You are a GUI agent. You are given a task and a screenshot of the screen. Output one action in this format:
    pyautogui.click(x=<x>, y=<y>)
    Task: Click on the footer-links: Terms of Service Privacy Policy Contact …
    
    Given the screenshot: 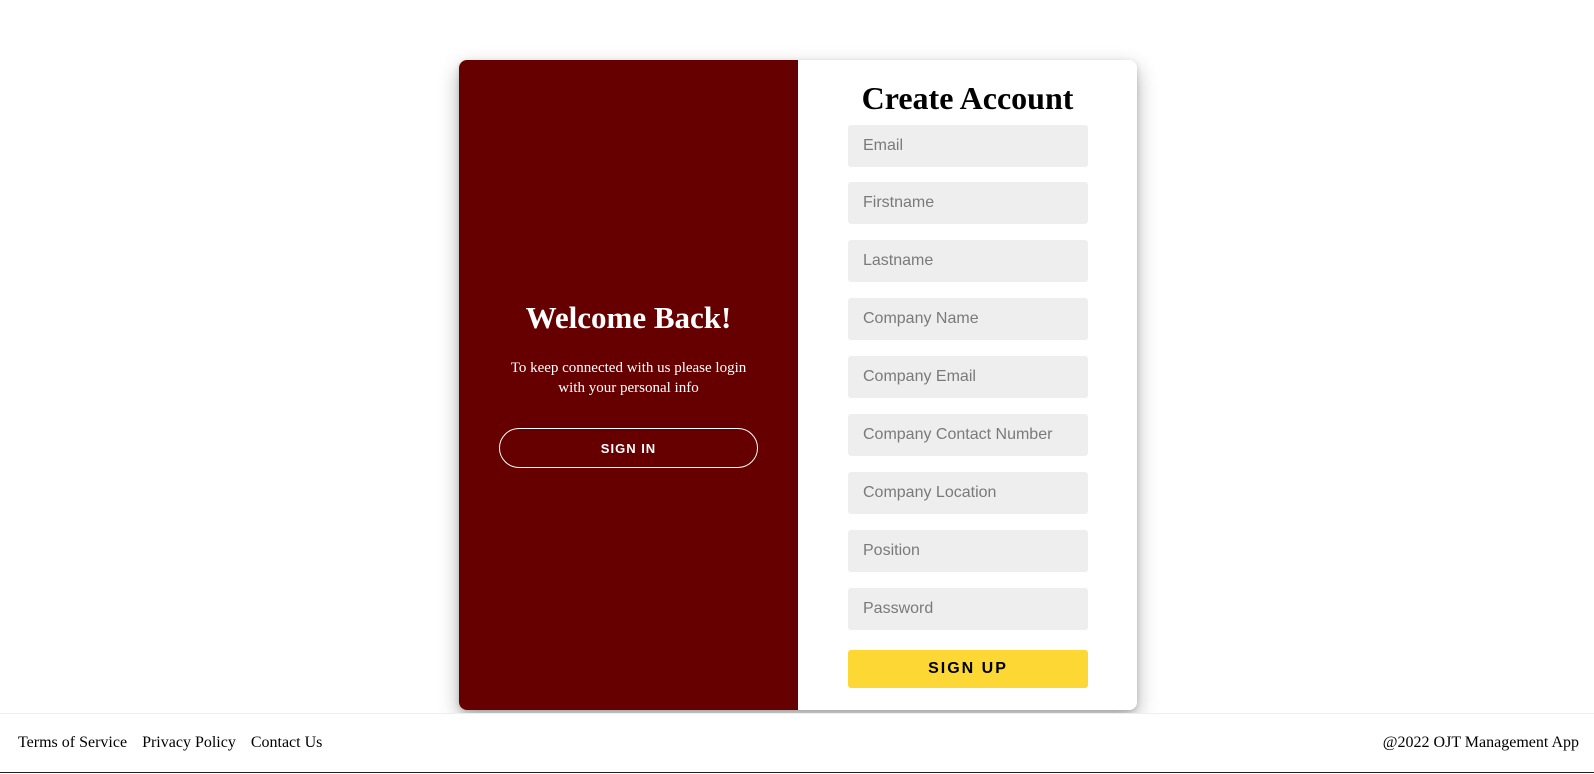 What is the action you would take?
    pyautogui.click(x=170, y=743)
    